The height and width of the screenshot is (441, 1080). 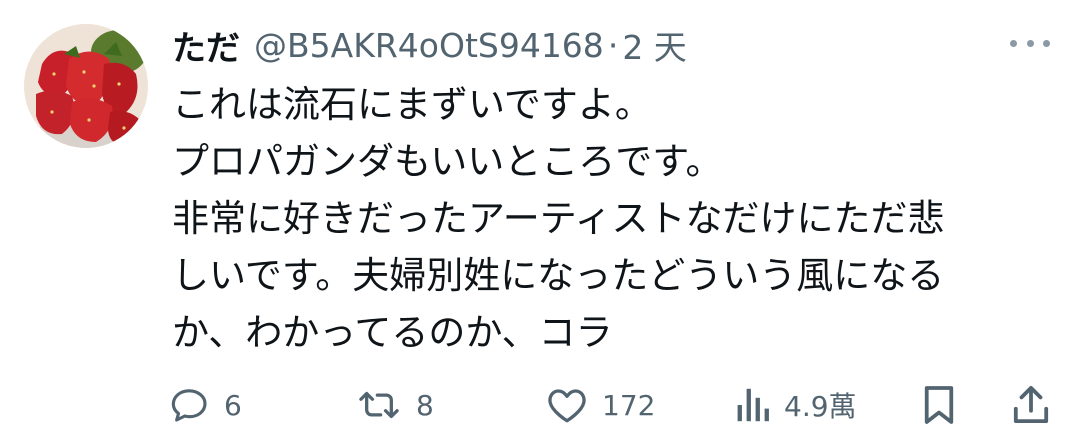 I want to click on views-chart-icon, so click(x=753, y=405).